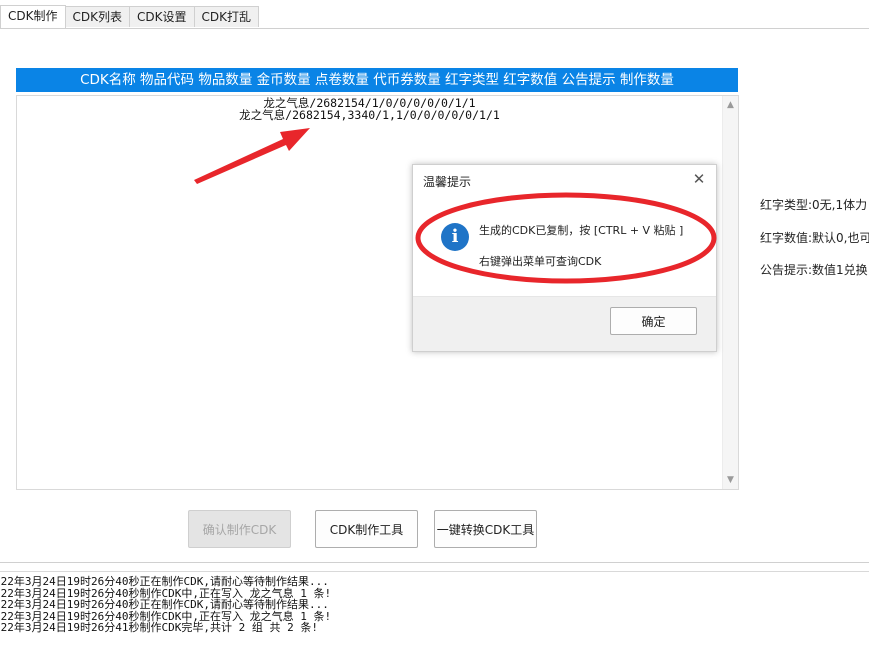 The width and height of the screenshot is (869, 653). Describe the element at coordinates (581, 230) in the screenshot. I see `dialog-message-copied: 生成的CDK已复制，按 [CTRL + V 粘贴 ]` at that location.